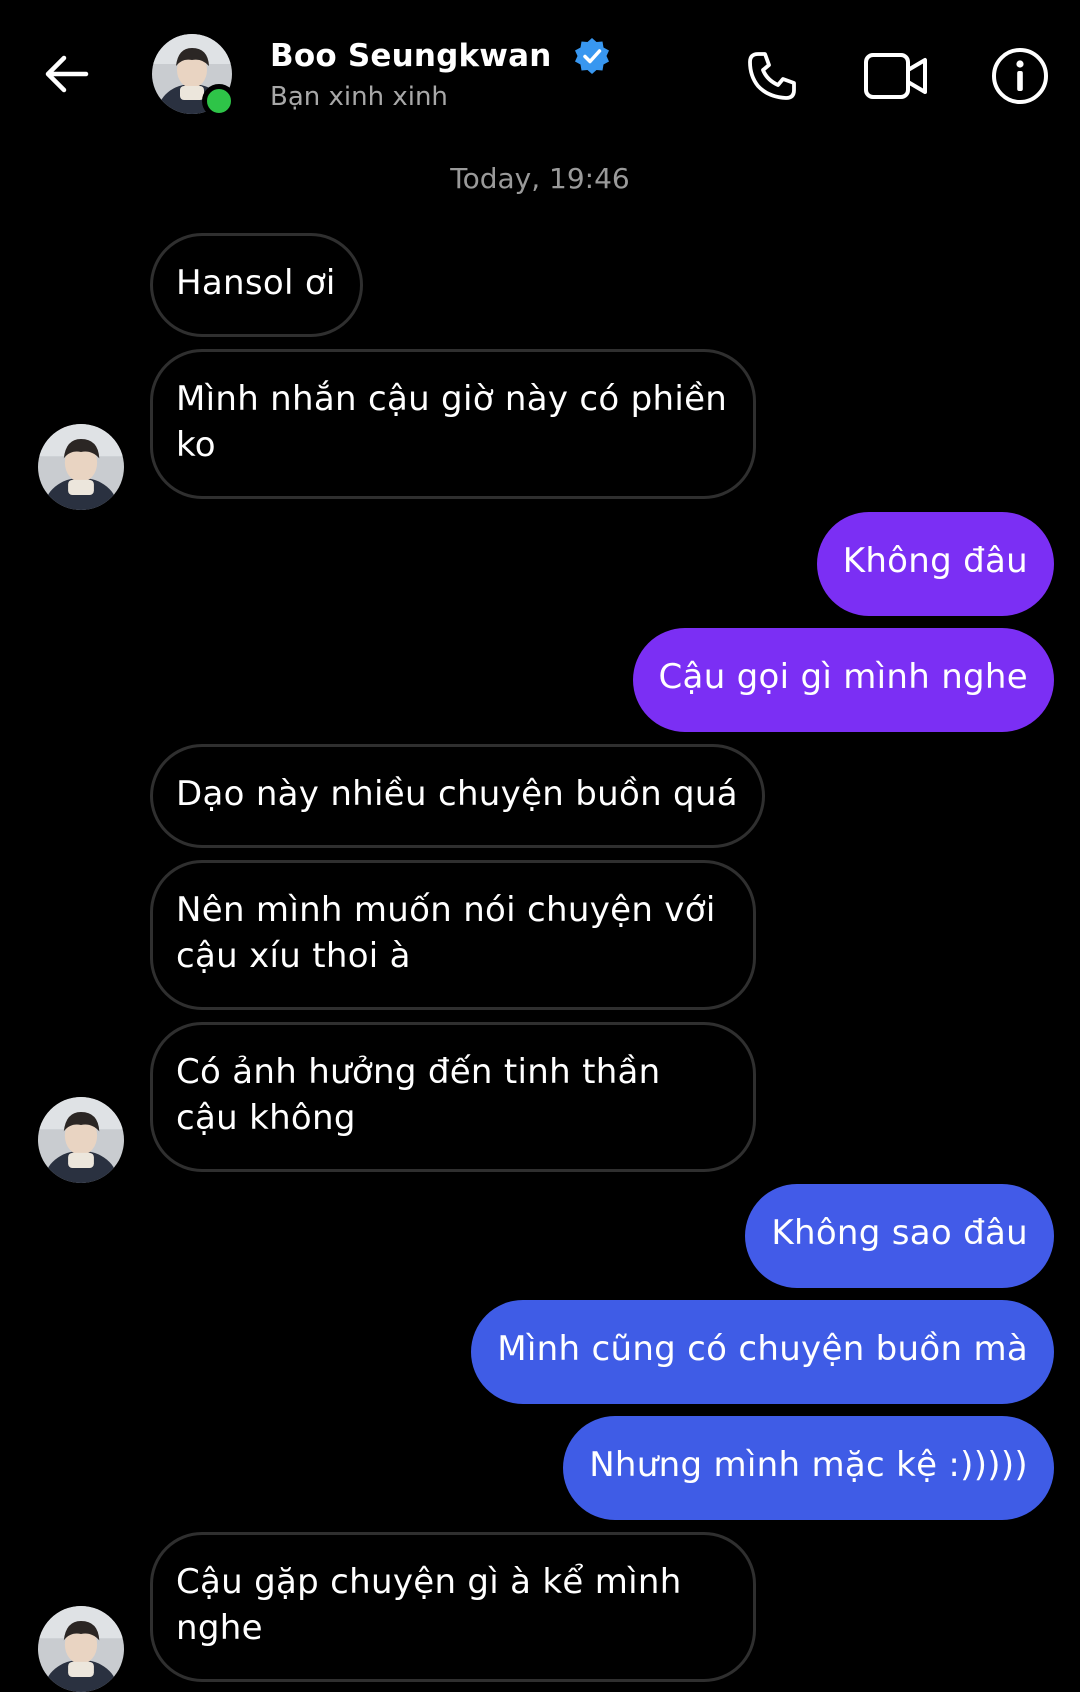 This screenshot has width=1080, height=1692. Describe the element at coordinates (899, 1236) in the screenshot. I see `outgoing-message: Không sao đâu` at that location.